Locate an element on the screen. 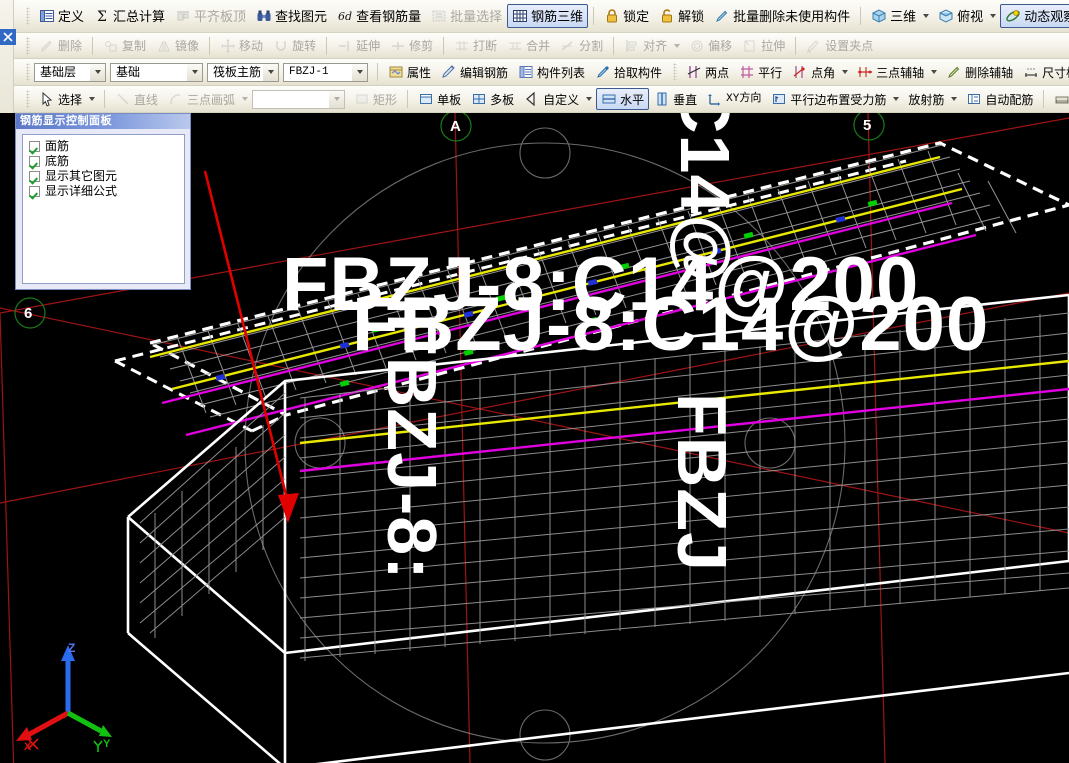  component-type-select: 筏板主筋 is located at coordinates (243, 72).